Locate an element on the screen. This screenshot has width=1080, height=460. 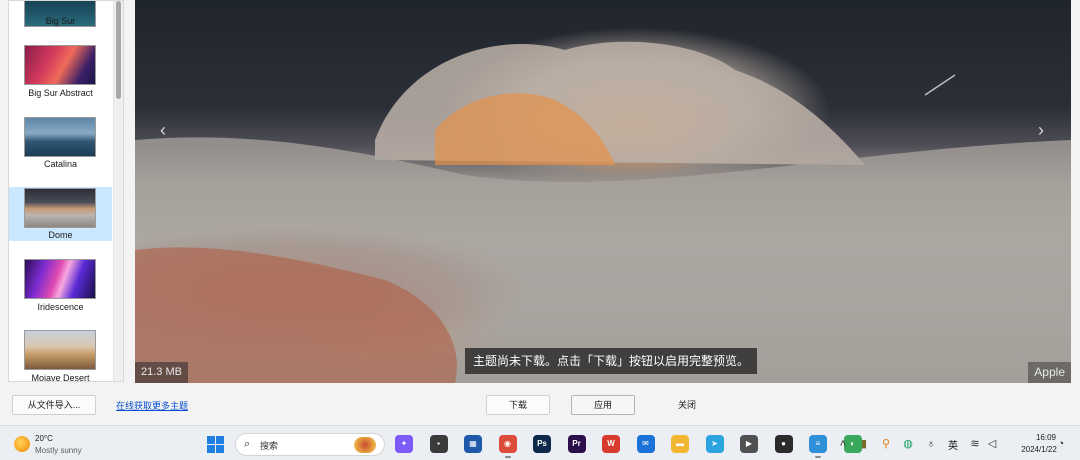
chrome-icon: ◉ is located at coordinates (507, 444).